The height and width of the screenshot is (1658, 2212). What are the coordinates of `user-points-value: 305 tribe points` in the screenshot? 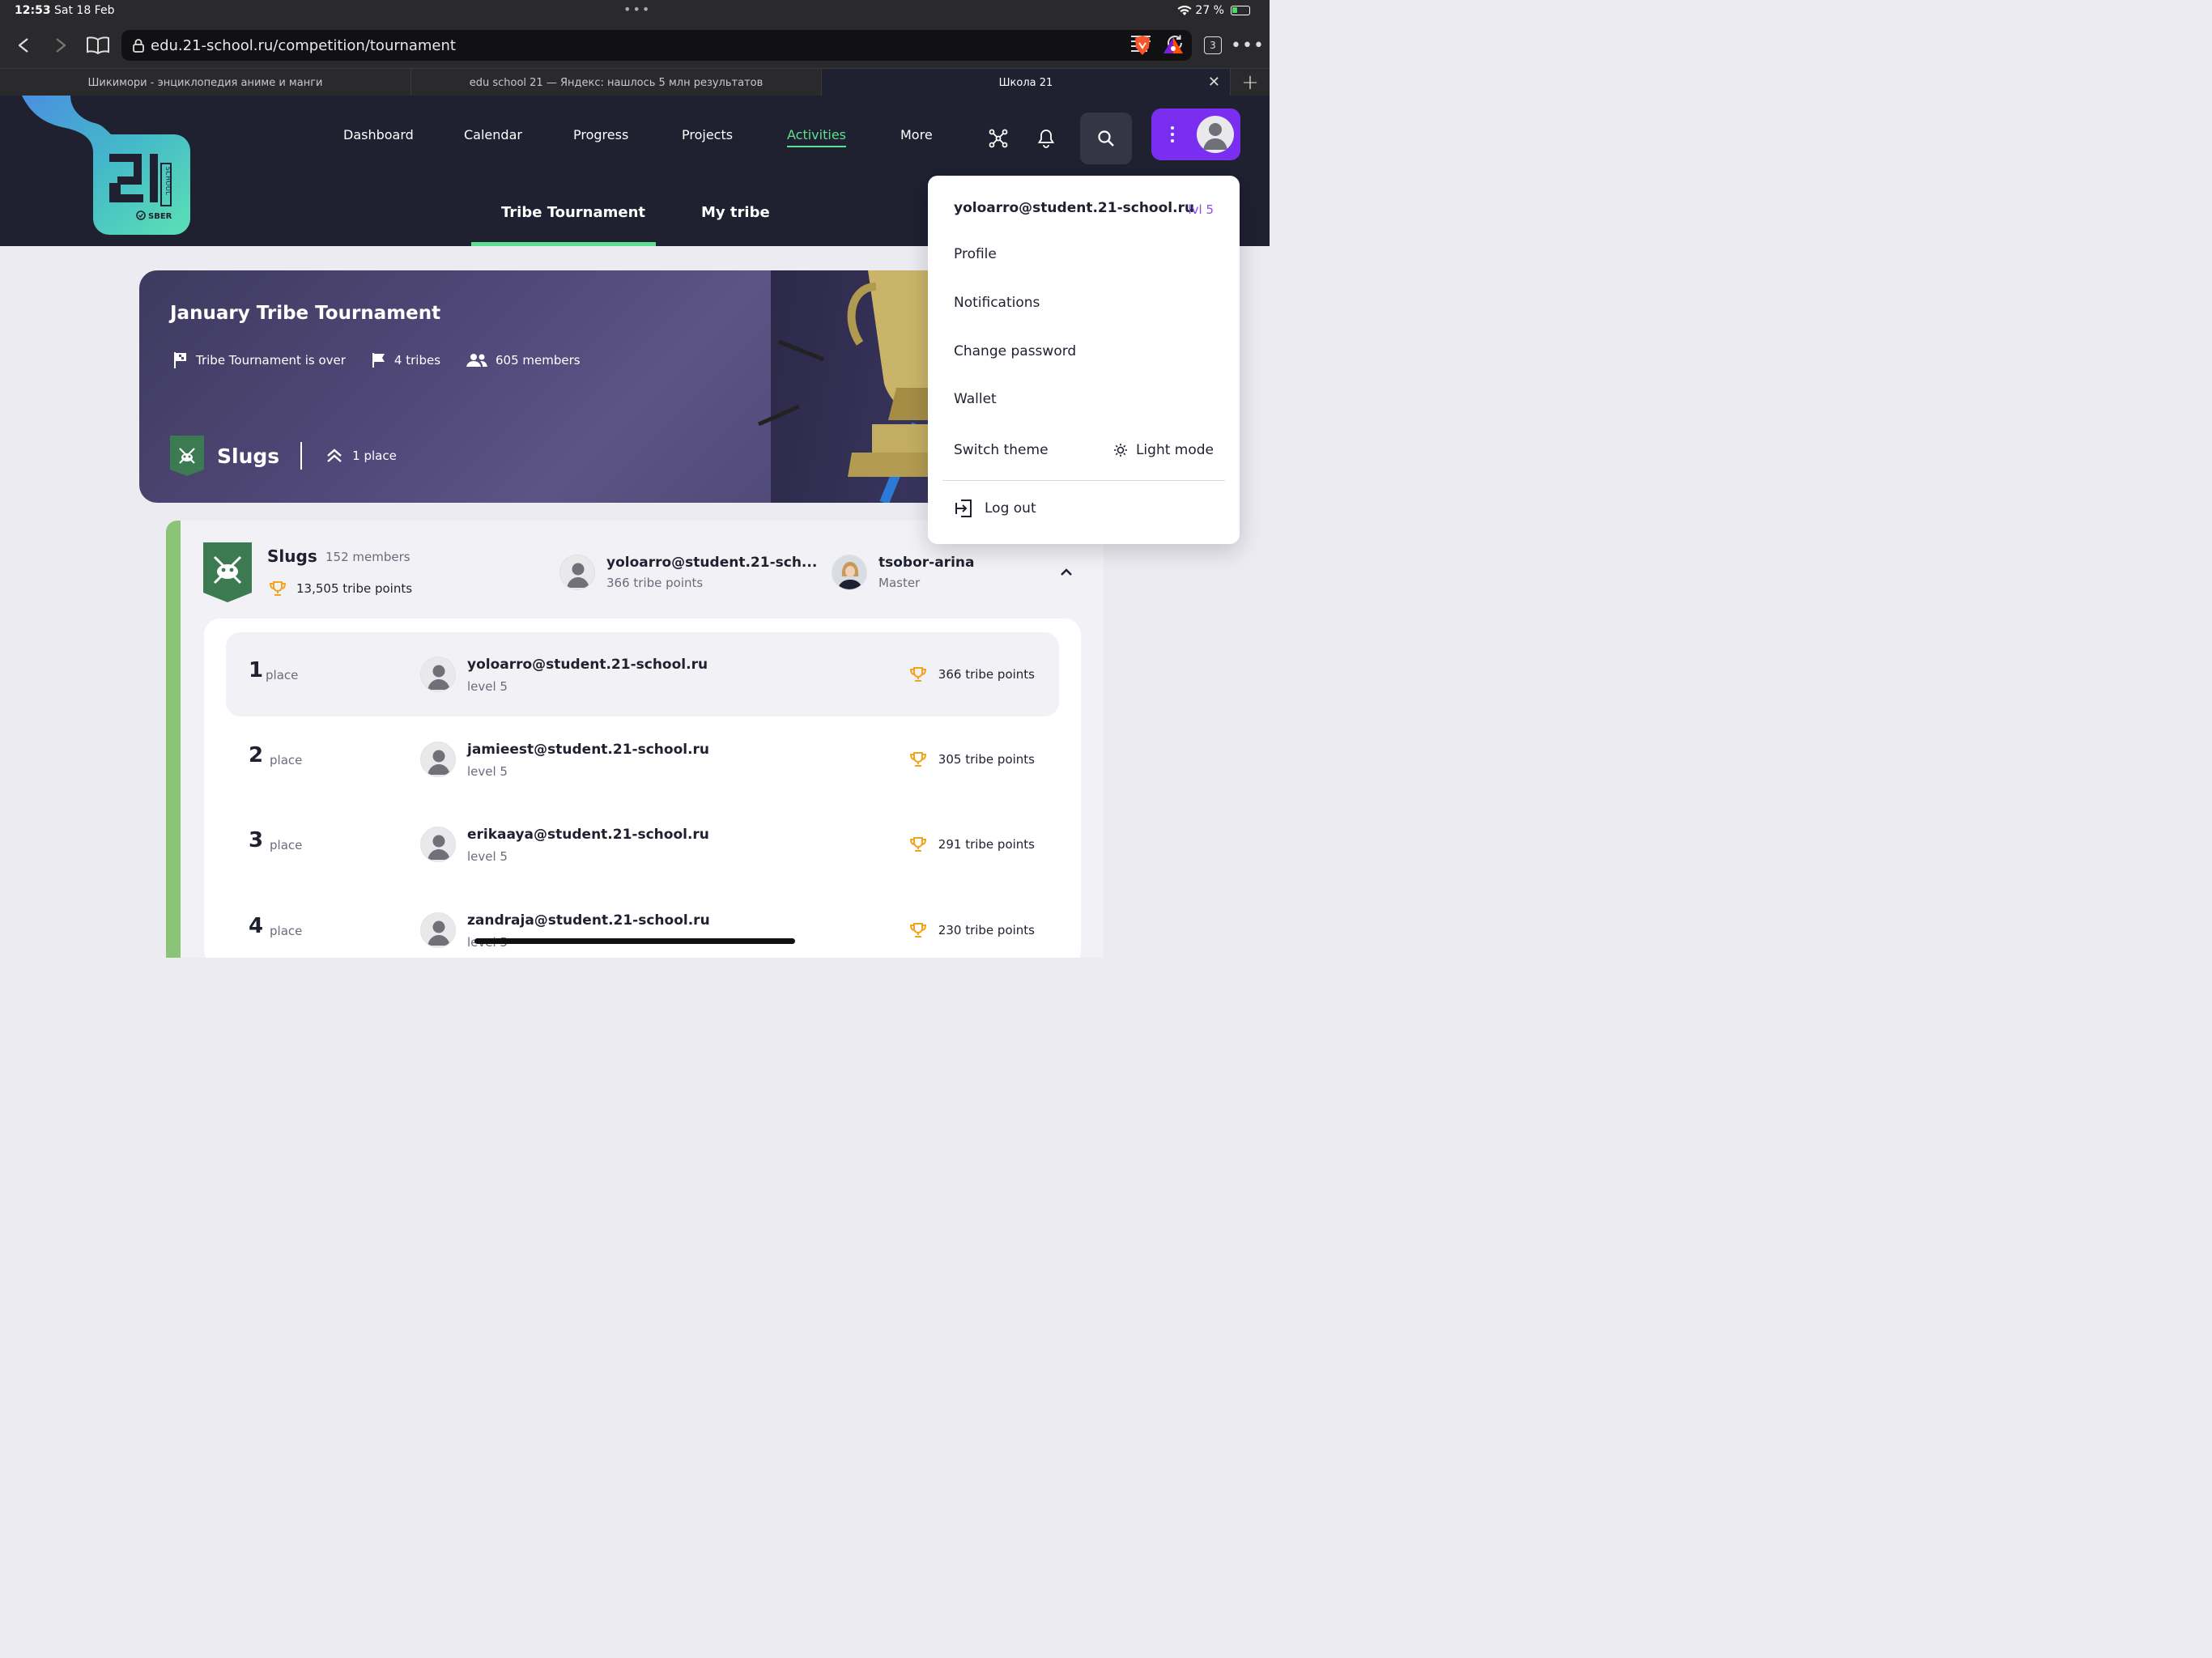 It's located at (986, 759).